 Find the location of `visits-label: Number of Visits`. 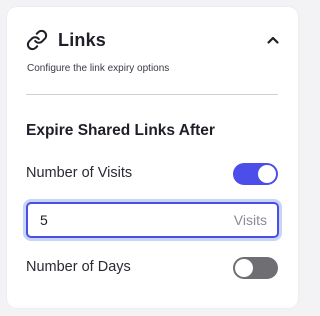

visits-label: Number of Visits is located at coordinates (79, 173).